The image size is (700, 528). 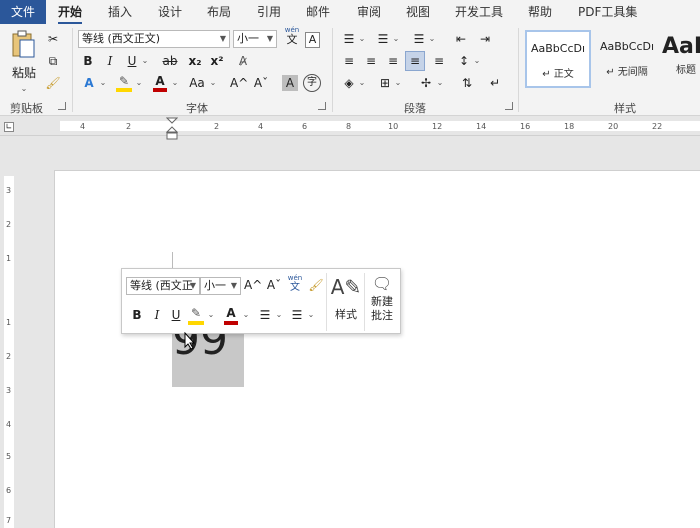 I want to click on underline-button: U, so click(x=132, y=61).